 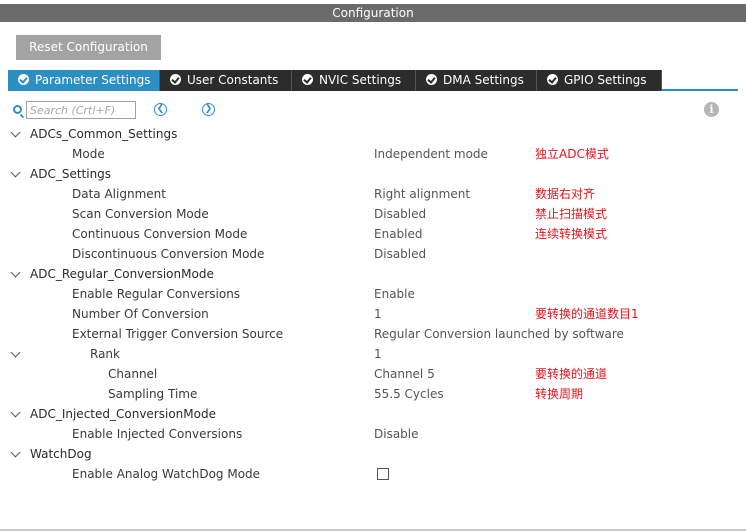 What do you see at coordinates (571, 234) in the screenshot?
I see `annotation-note: 连续转换模式` at bounding box center [571, 234].